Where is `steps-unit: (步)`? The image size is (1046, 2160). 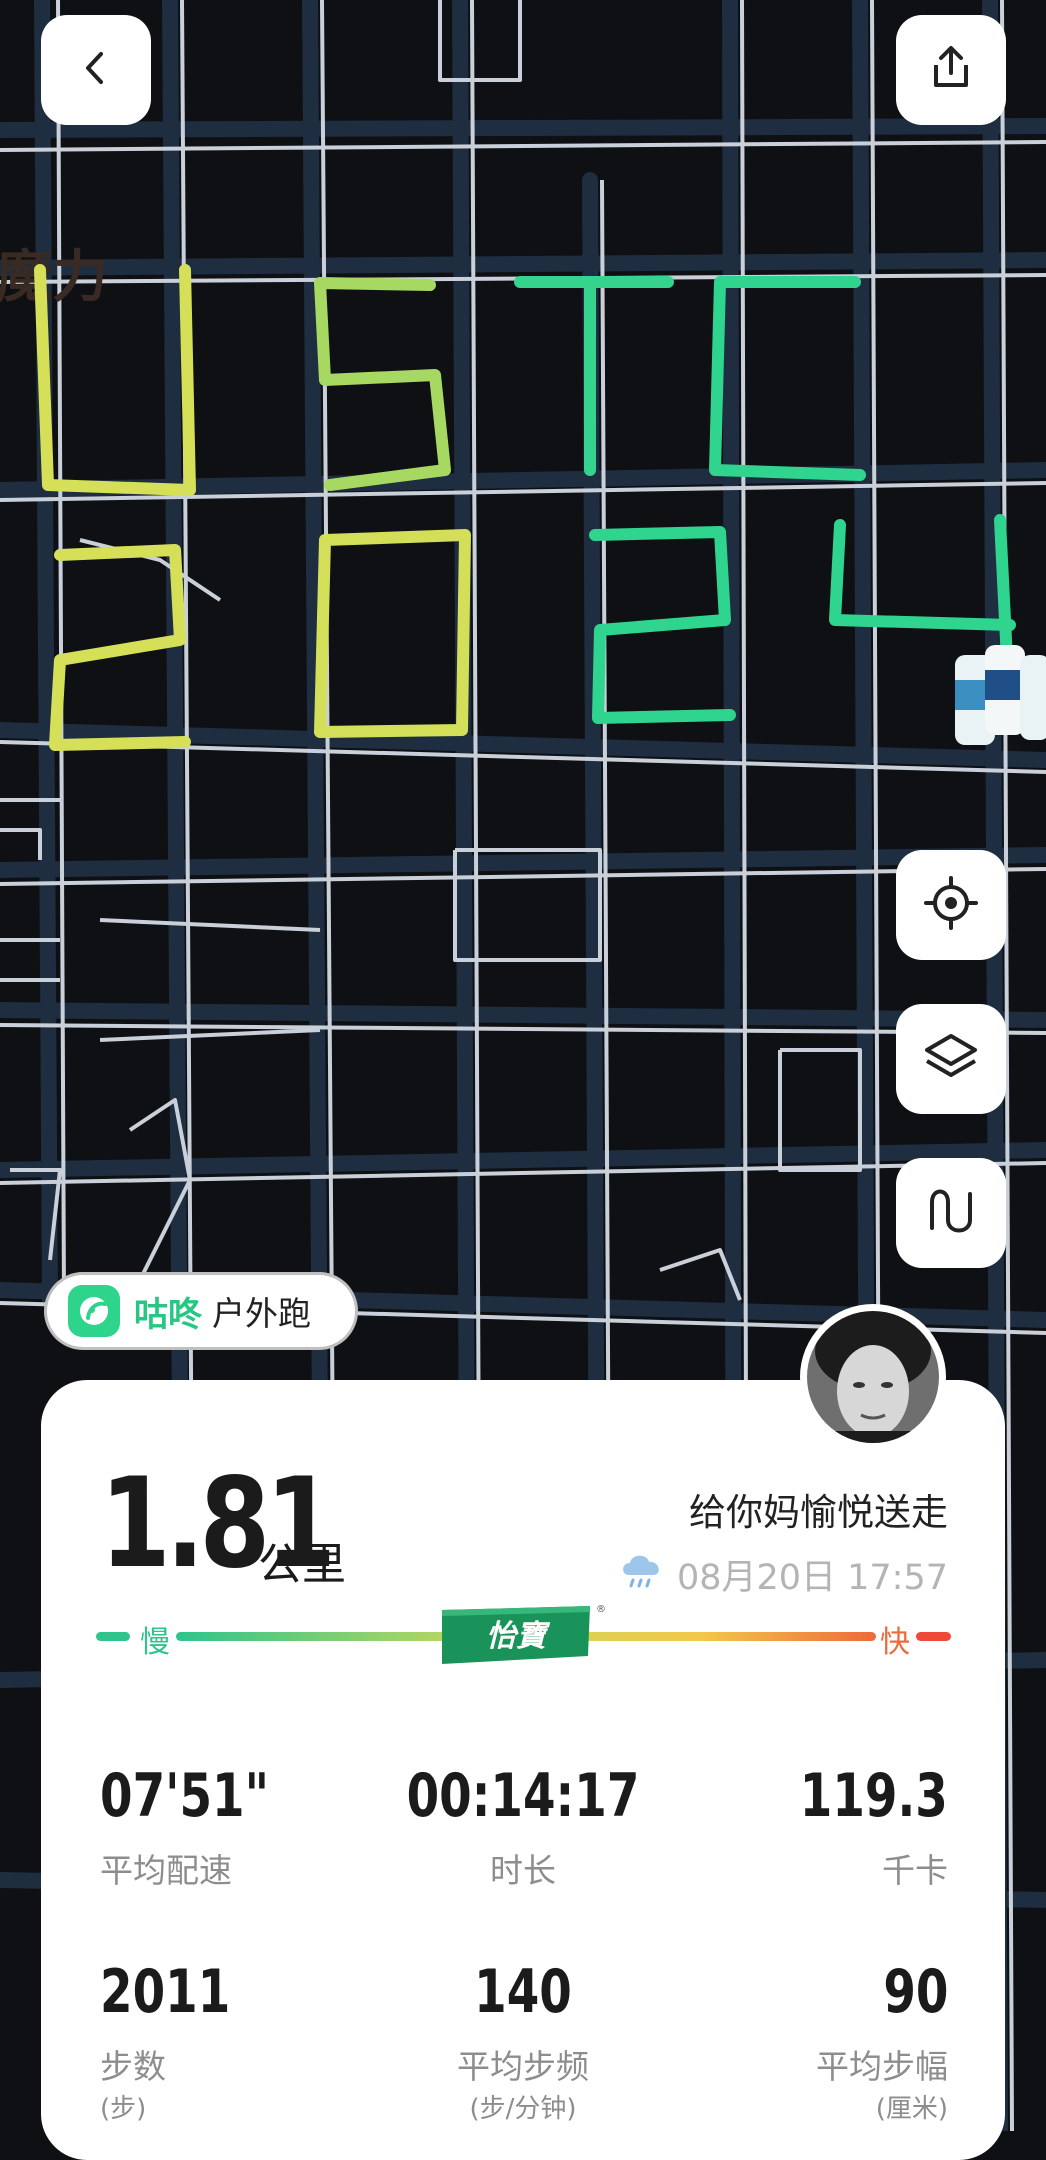
steps-unit: (步) is located at coordinates (123, 2109).